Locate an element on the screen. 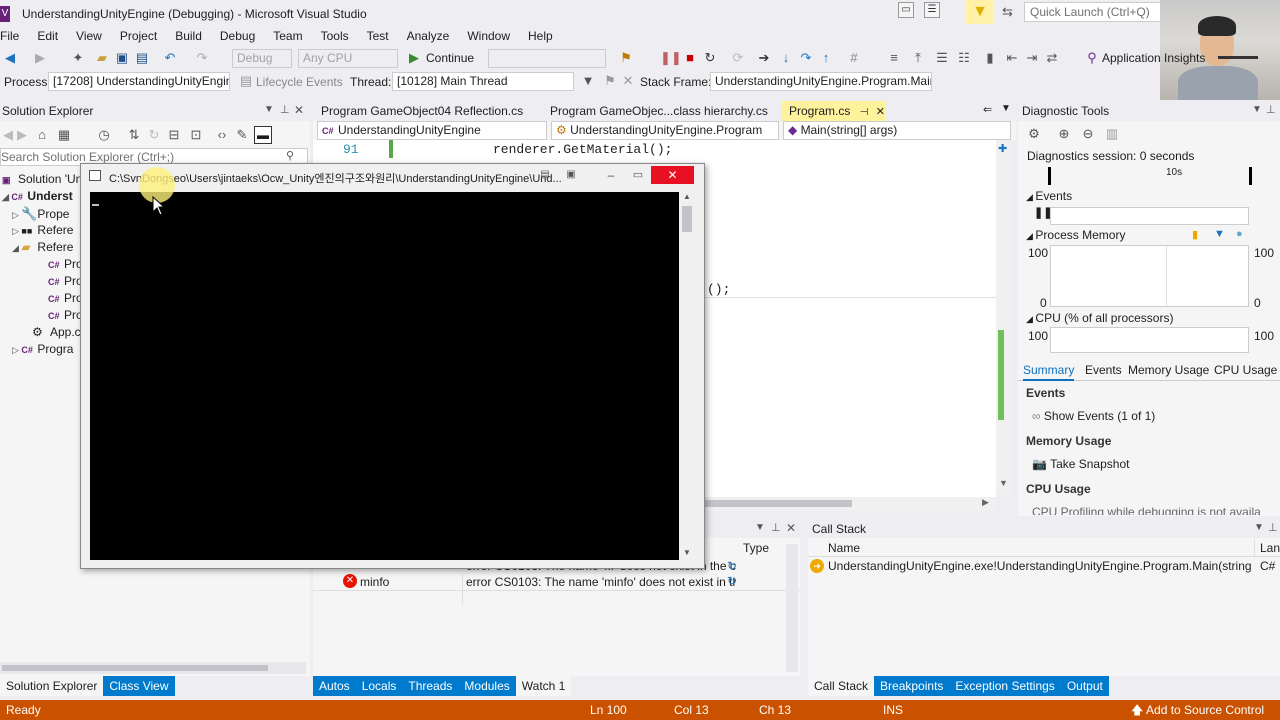 This screenshot has height=720, width=1280. back-icon: ◀ is located at coordinates (10, 58).